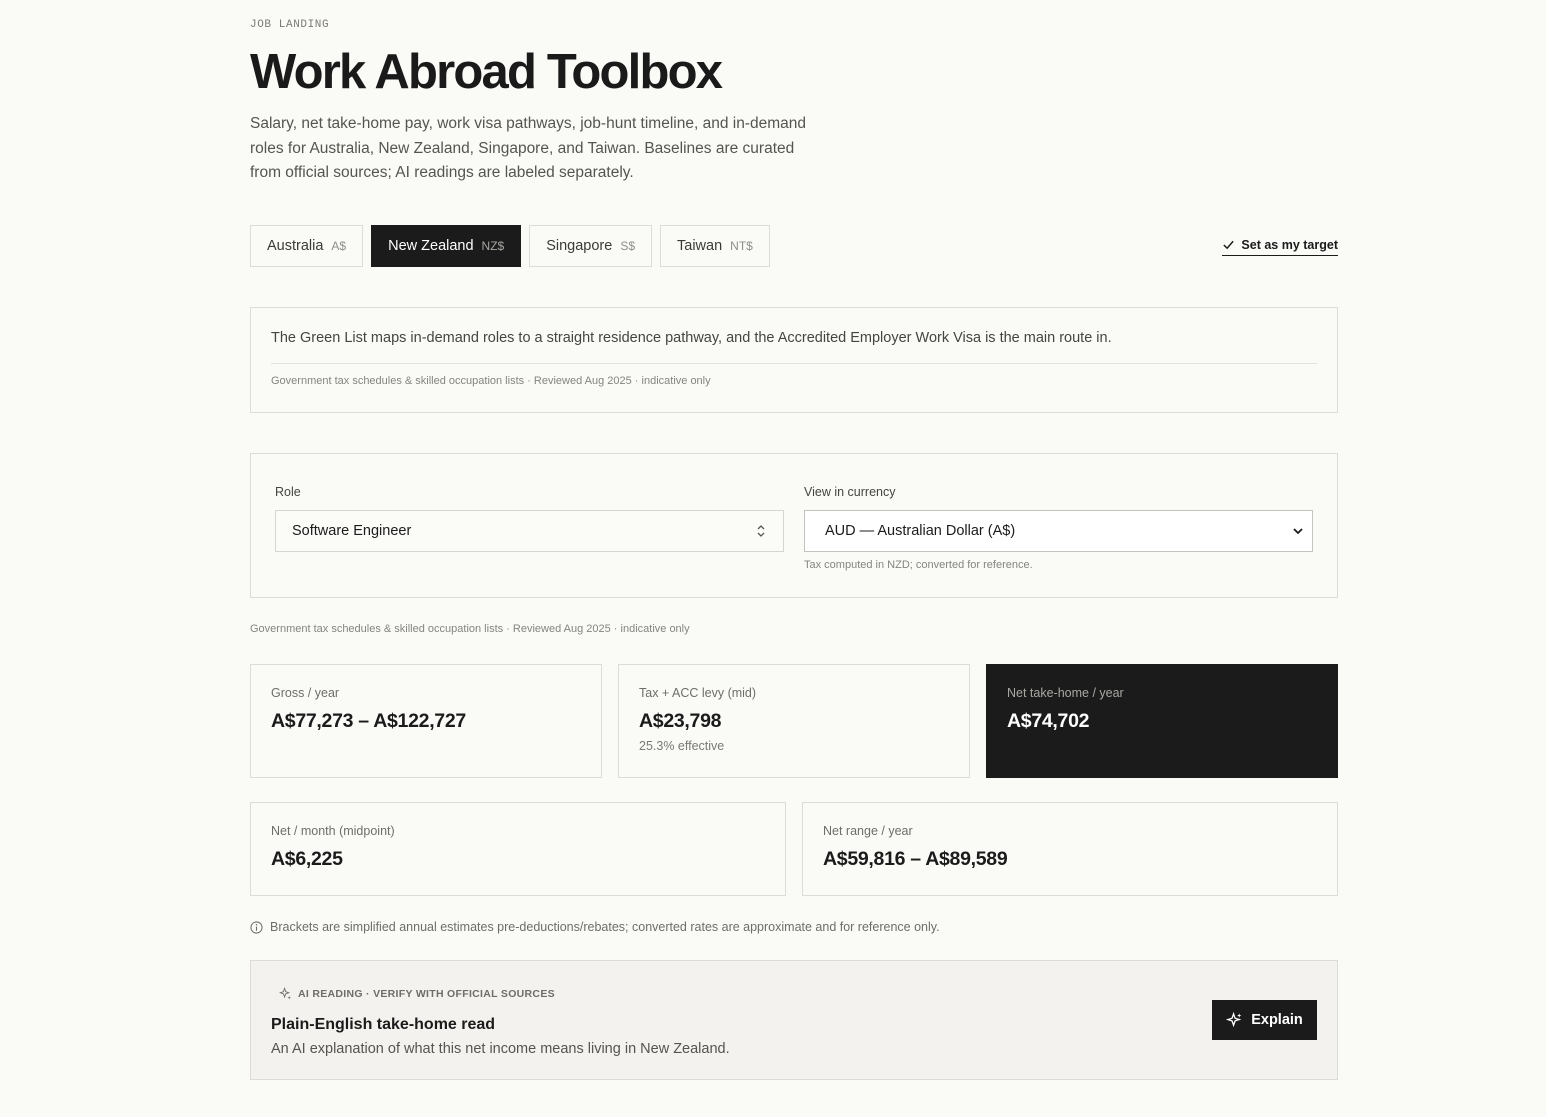 This screenshot has width=1546, height=1117. What do you see at coordinates (579, 246) in the screenshot?
I see `tab-label: Singapore` at bounding box center [579, 246].